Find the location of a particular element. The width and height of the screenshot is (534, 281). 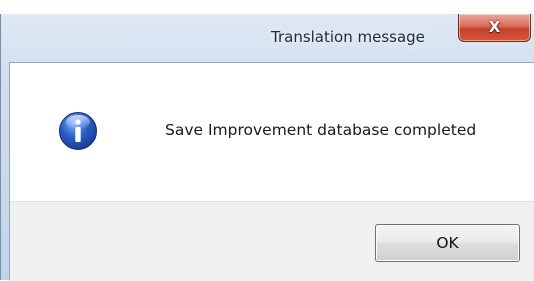

close-icon: X is located at coordinates (494, 27).